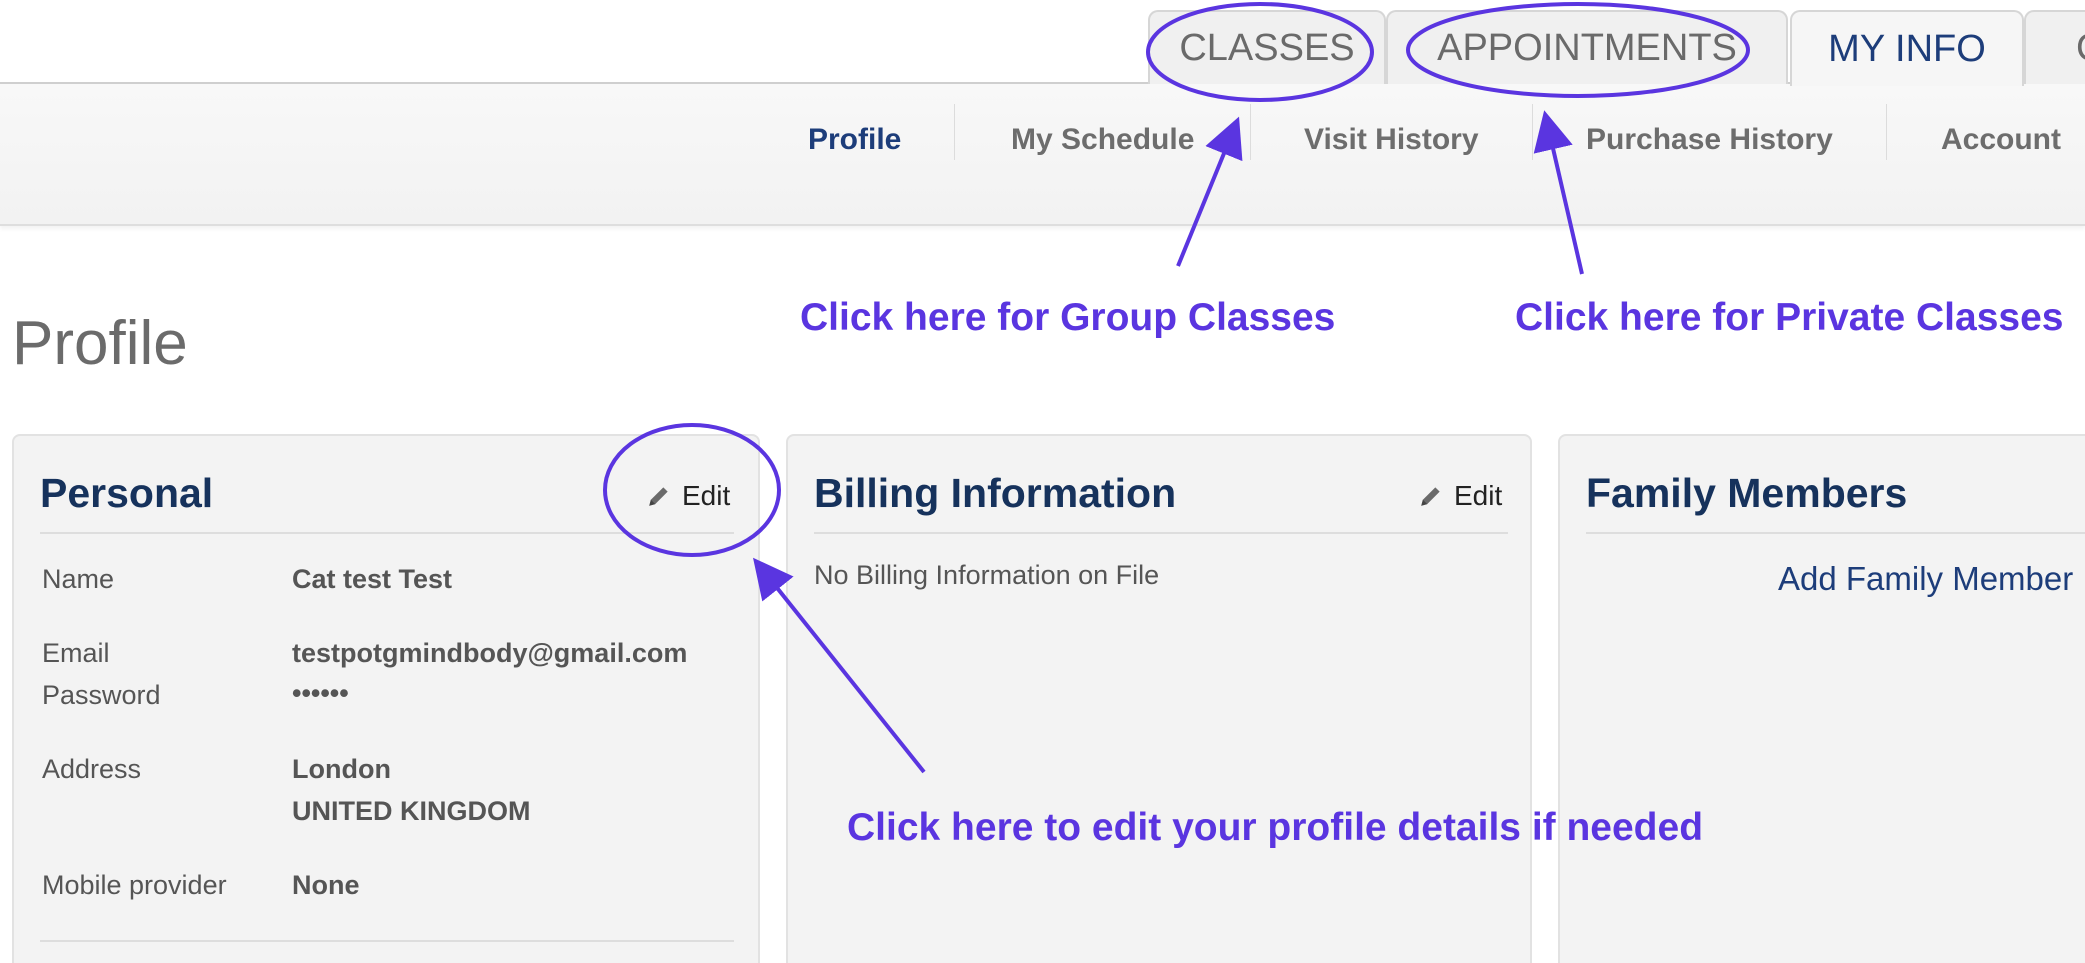 This screenshot has width=2085, height=963. What do you see at coordinates (1042, 43) in the screenshot?
I see `top-tab-bar: CLASSES APPOINTMENTS MY INFO C` at bounding box center [1042, 43].